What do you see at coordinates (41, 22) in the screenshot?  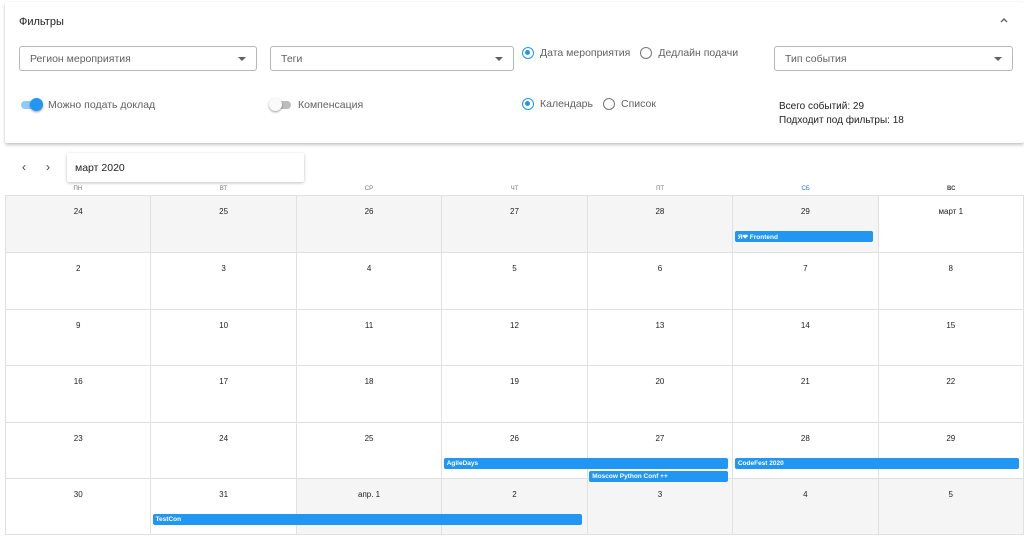 I see `filters-title: Фильтры` at bounding box center [41, 22].